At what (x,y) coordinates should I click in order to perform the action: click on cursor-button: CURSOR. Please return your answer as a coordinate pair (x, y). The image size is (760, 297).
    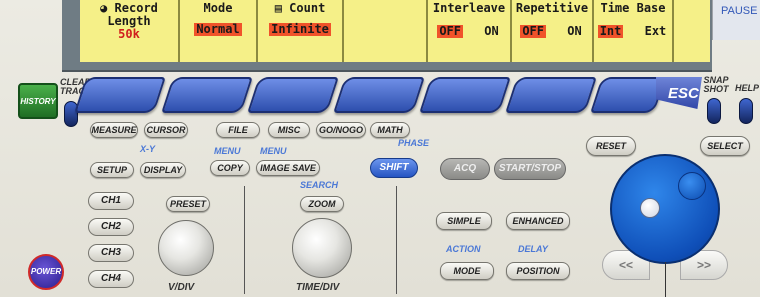
    Looking at the image, I should click on (166, 130).